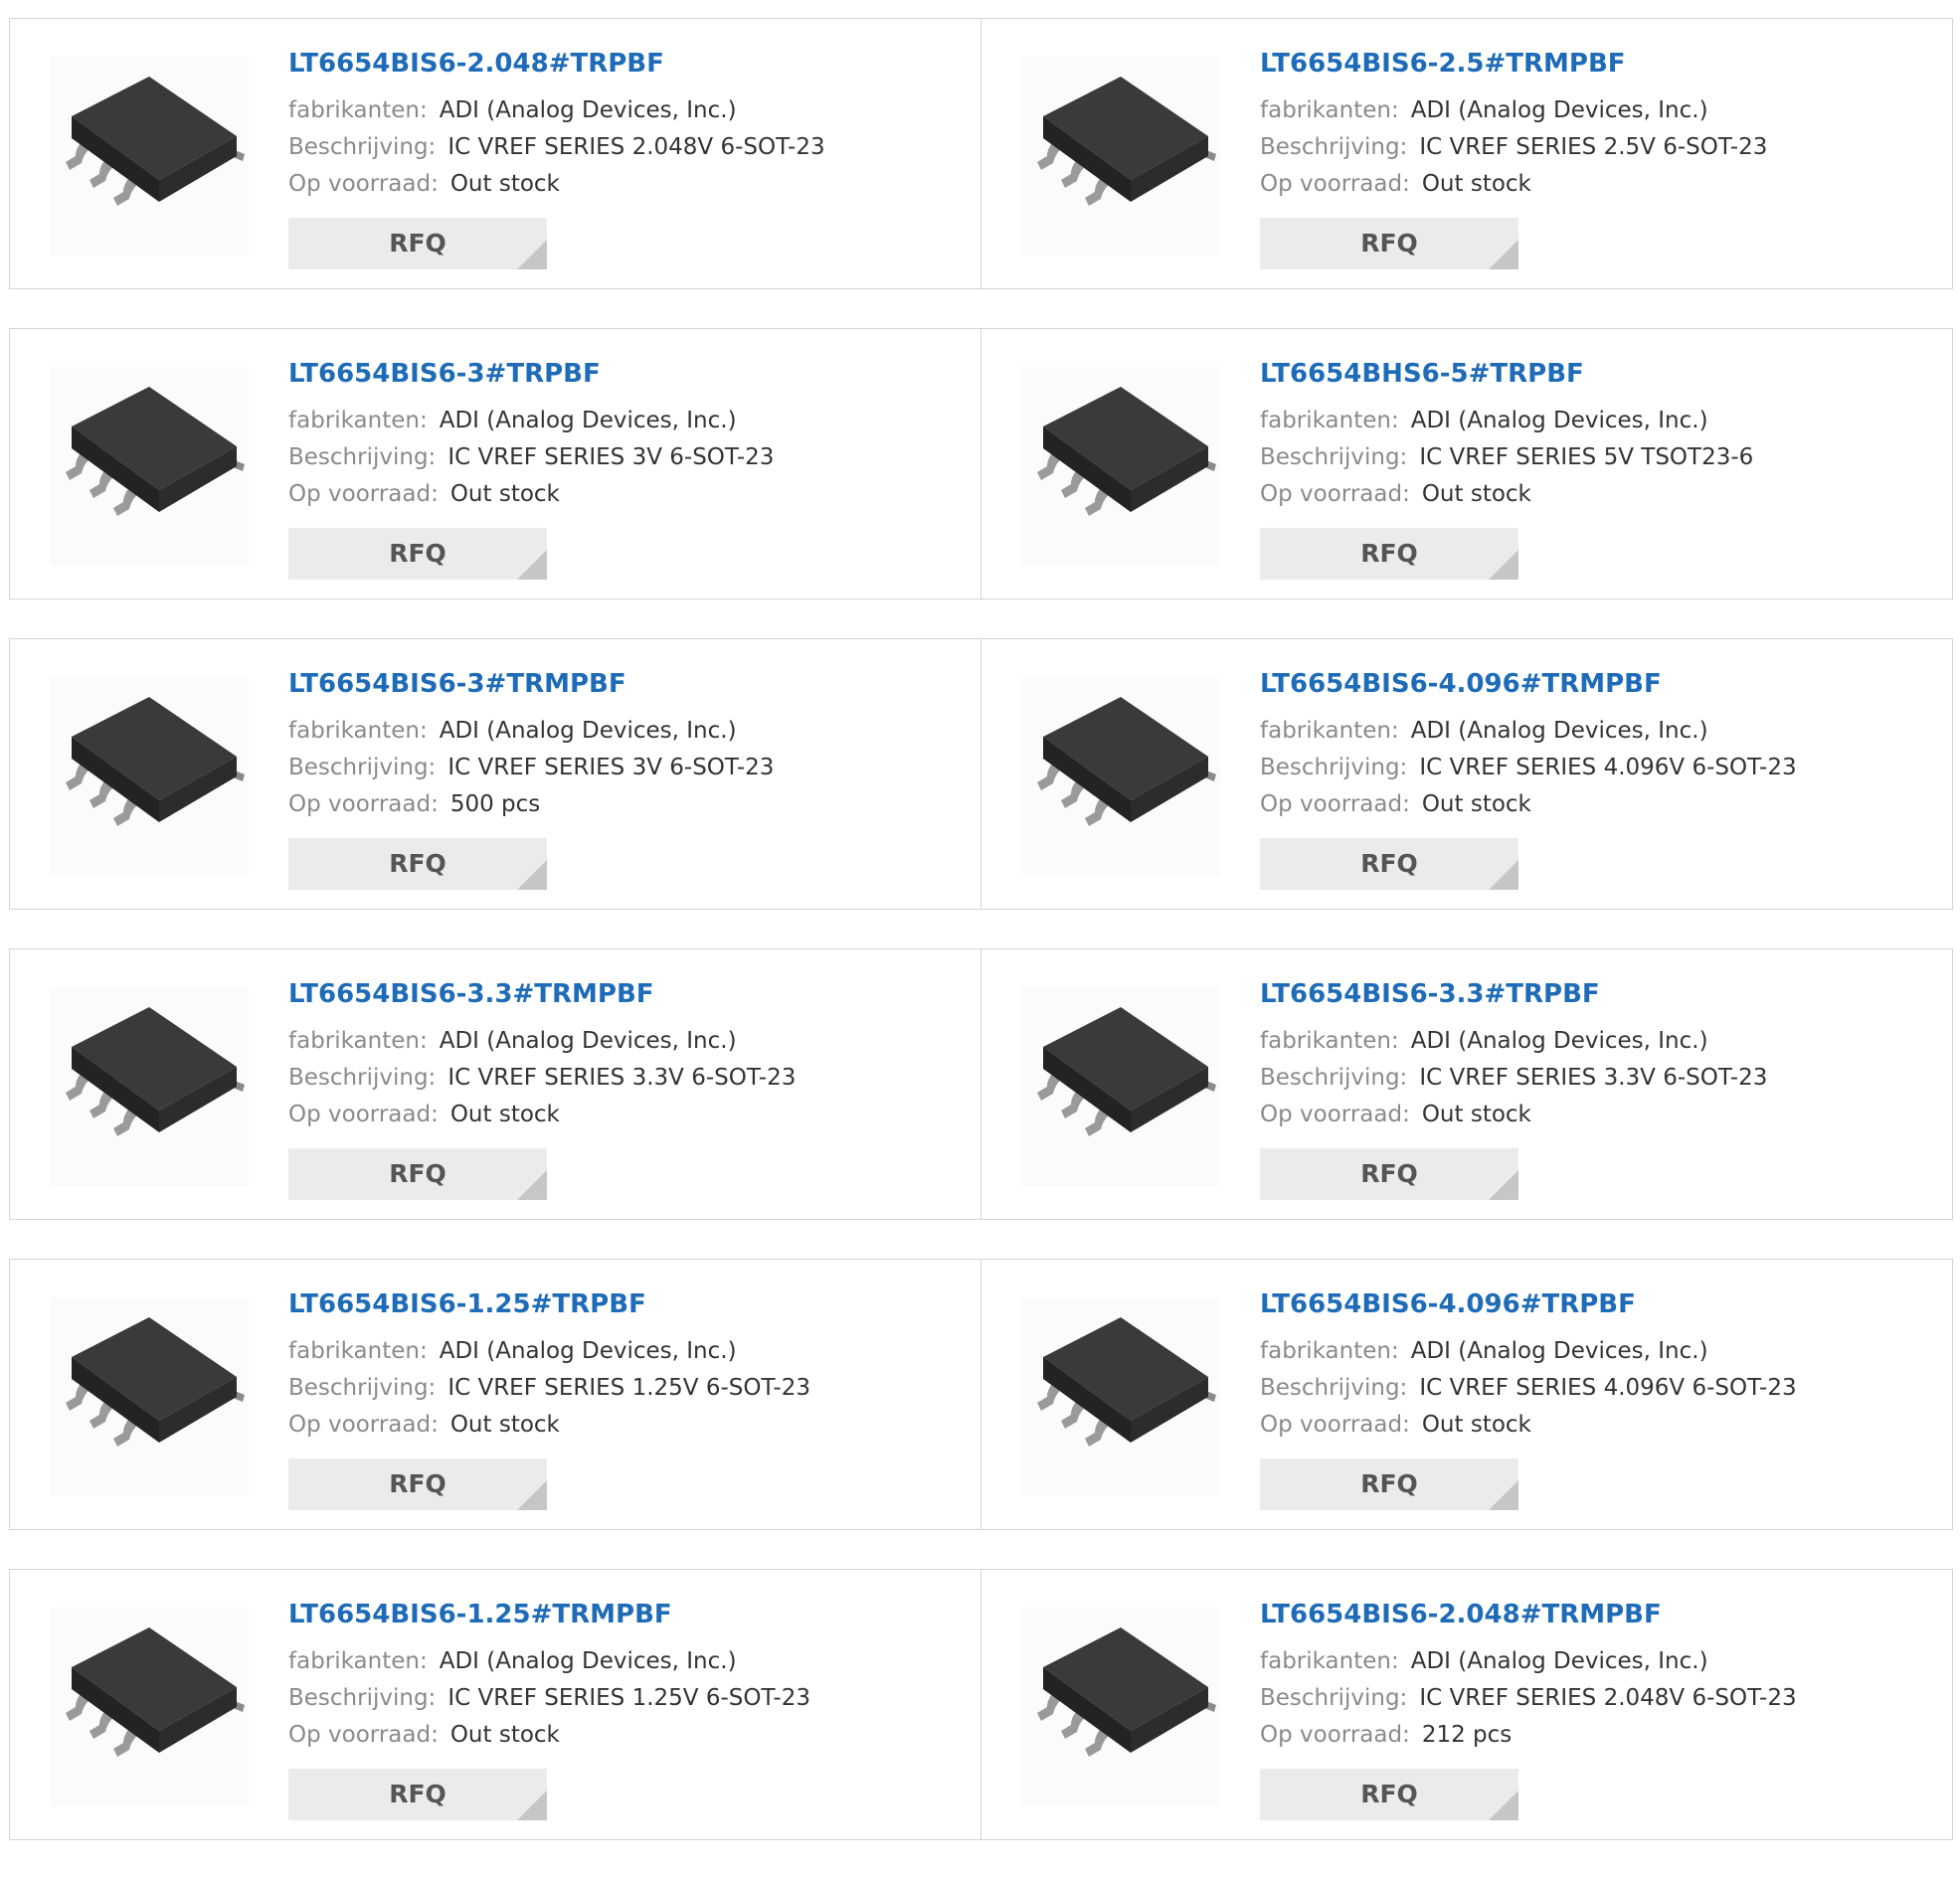 The height and width of the screenshot is (1879, 1960). What do you see at coordinates (1601, 457) in the screenshot?
I see `description-row: Beschrijving: IC VREF SERIES 5V TSOT23-6` at bounding box center [1601, 457].